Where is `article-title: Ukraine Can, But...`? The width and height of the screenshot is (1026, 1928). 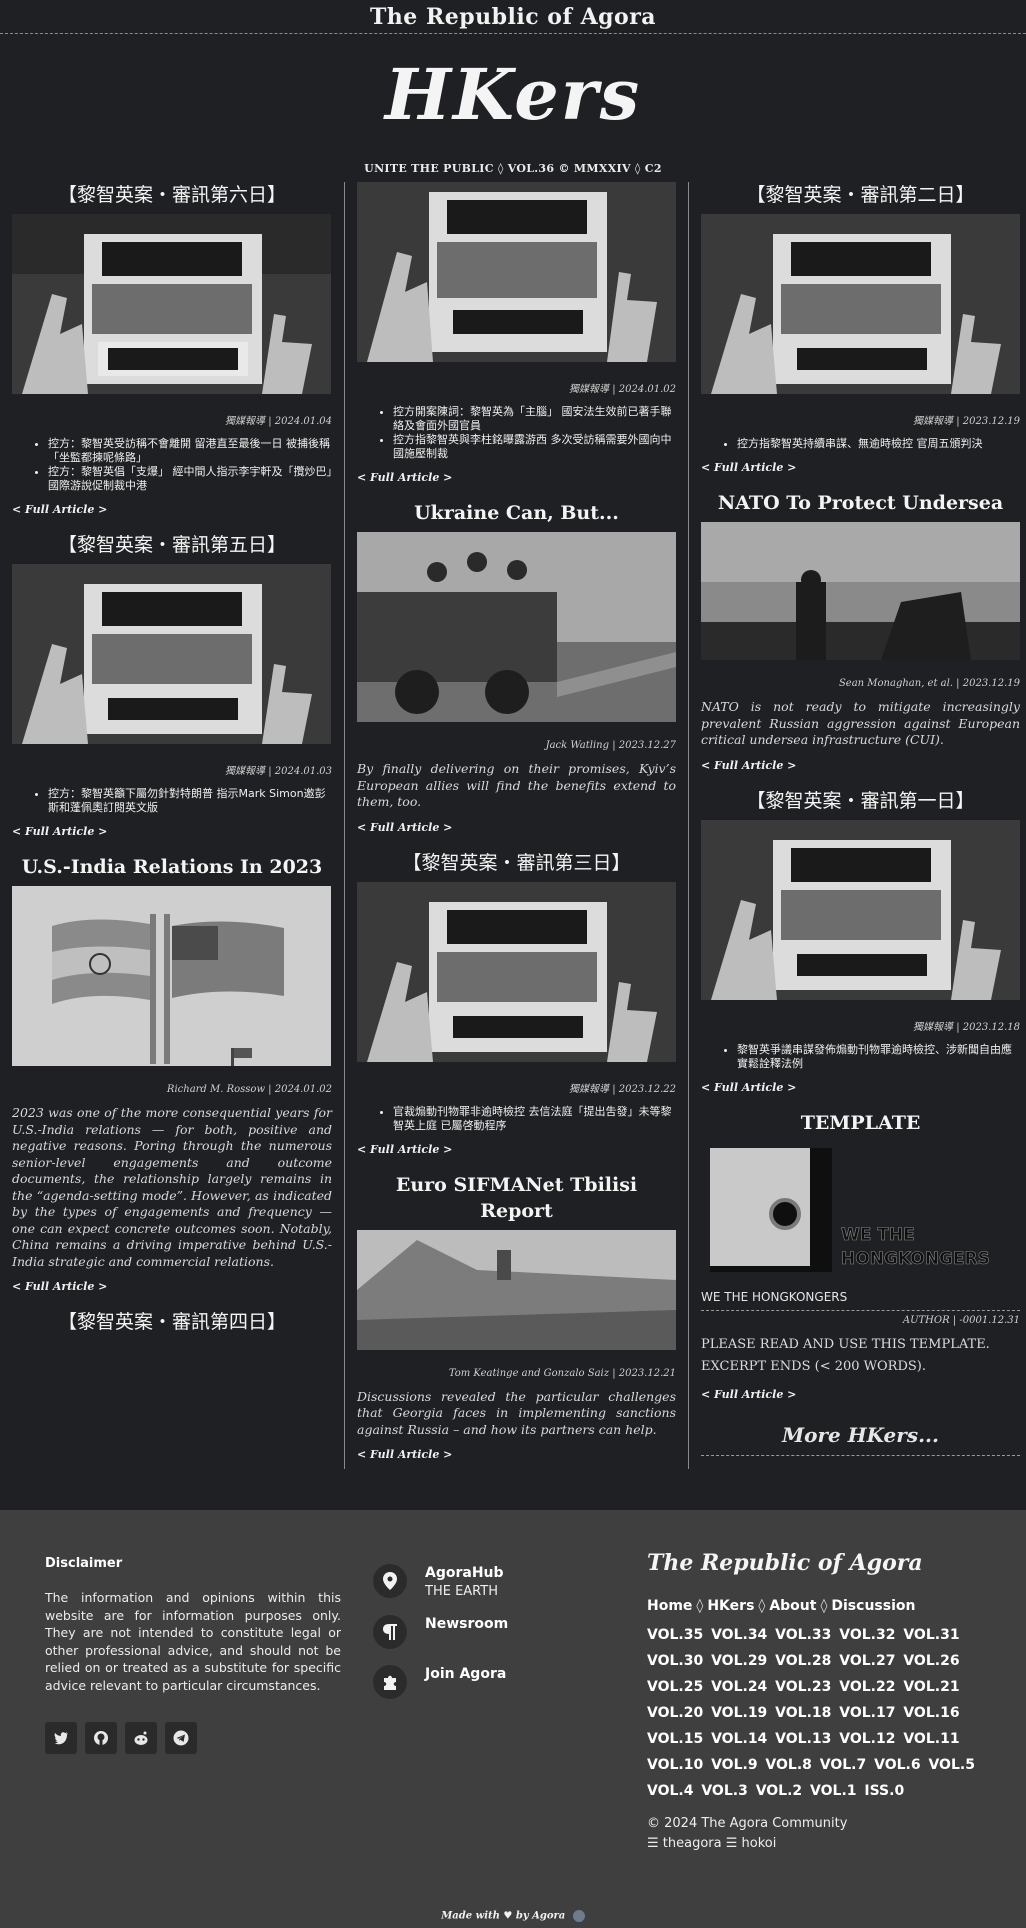
article-title: Ukraine Can, But... is located at coordinates (516, 513).